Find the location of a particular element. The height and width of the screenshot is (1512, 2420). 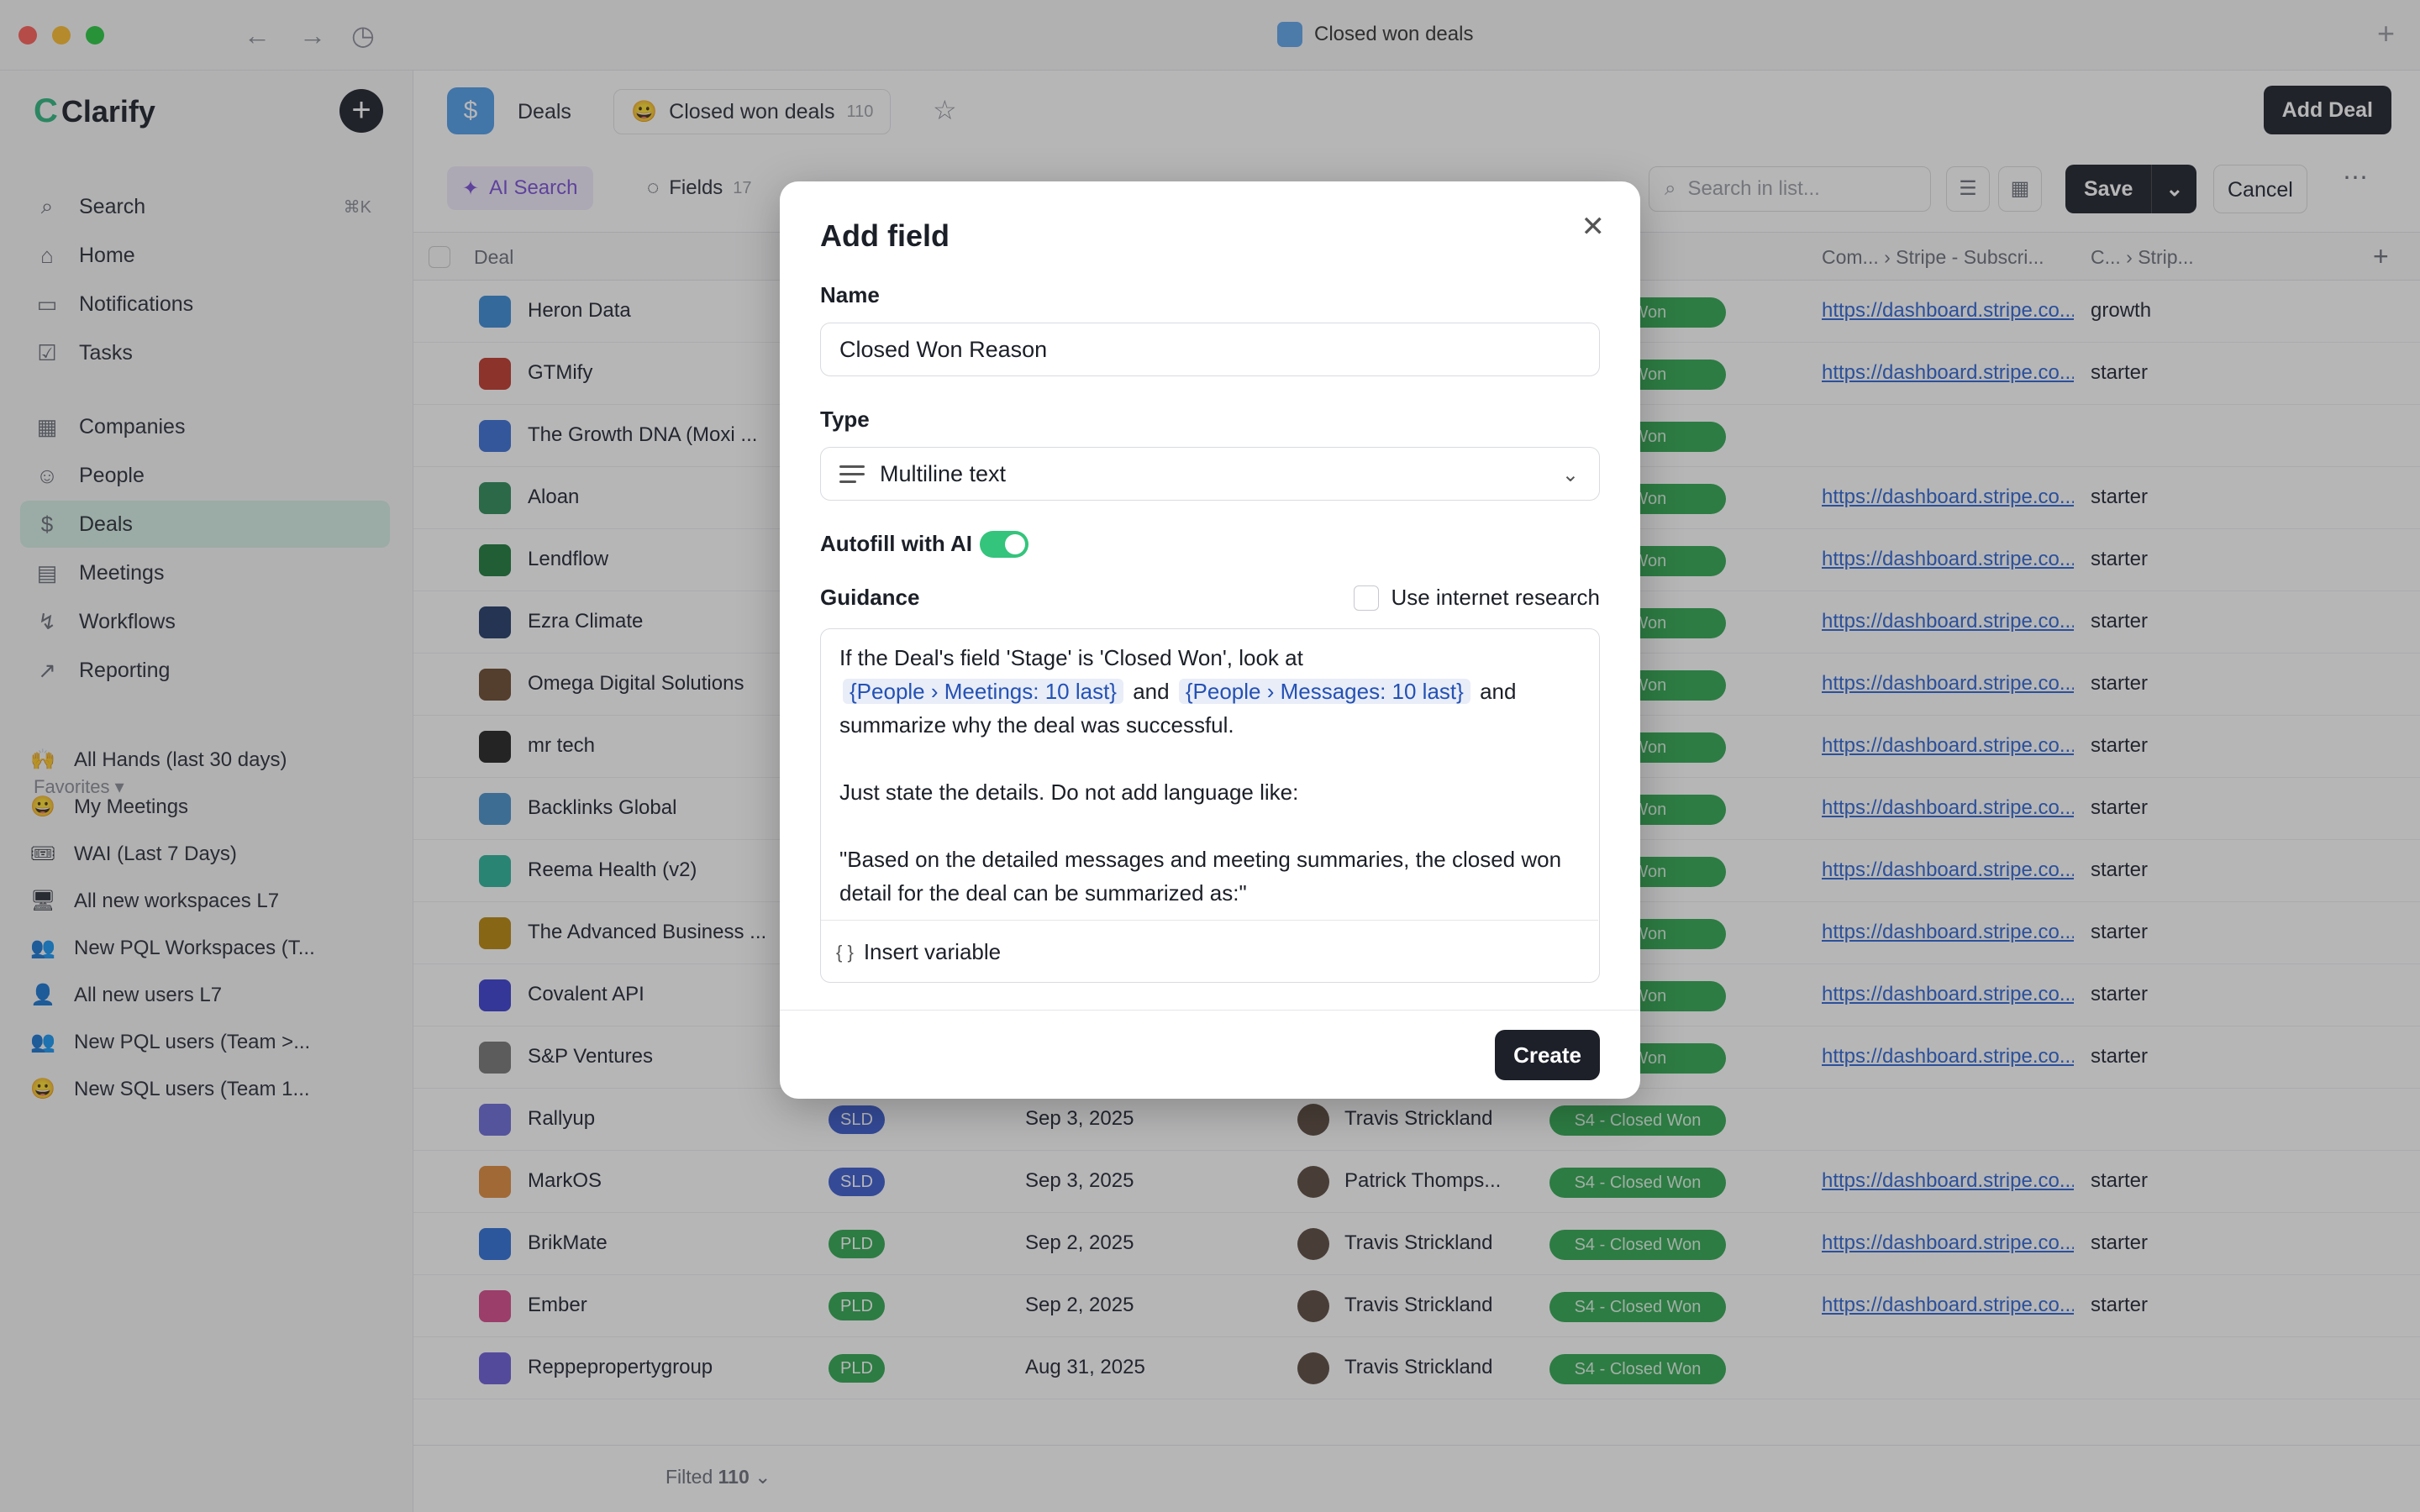

chevron-down-icon: ⌄ is located at coordinates (1570, 475).